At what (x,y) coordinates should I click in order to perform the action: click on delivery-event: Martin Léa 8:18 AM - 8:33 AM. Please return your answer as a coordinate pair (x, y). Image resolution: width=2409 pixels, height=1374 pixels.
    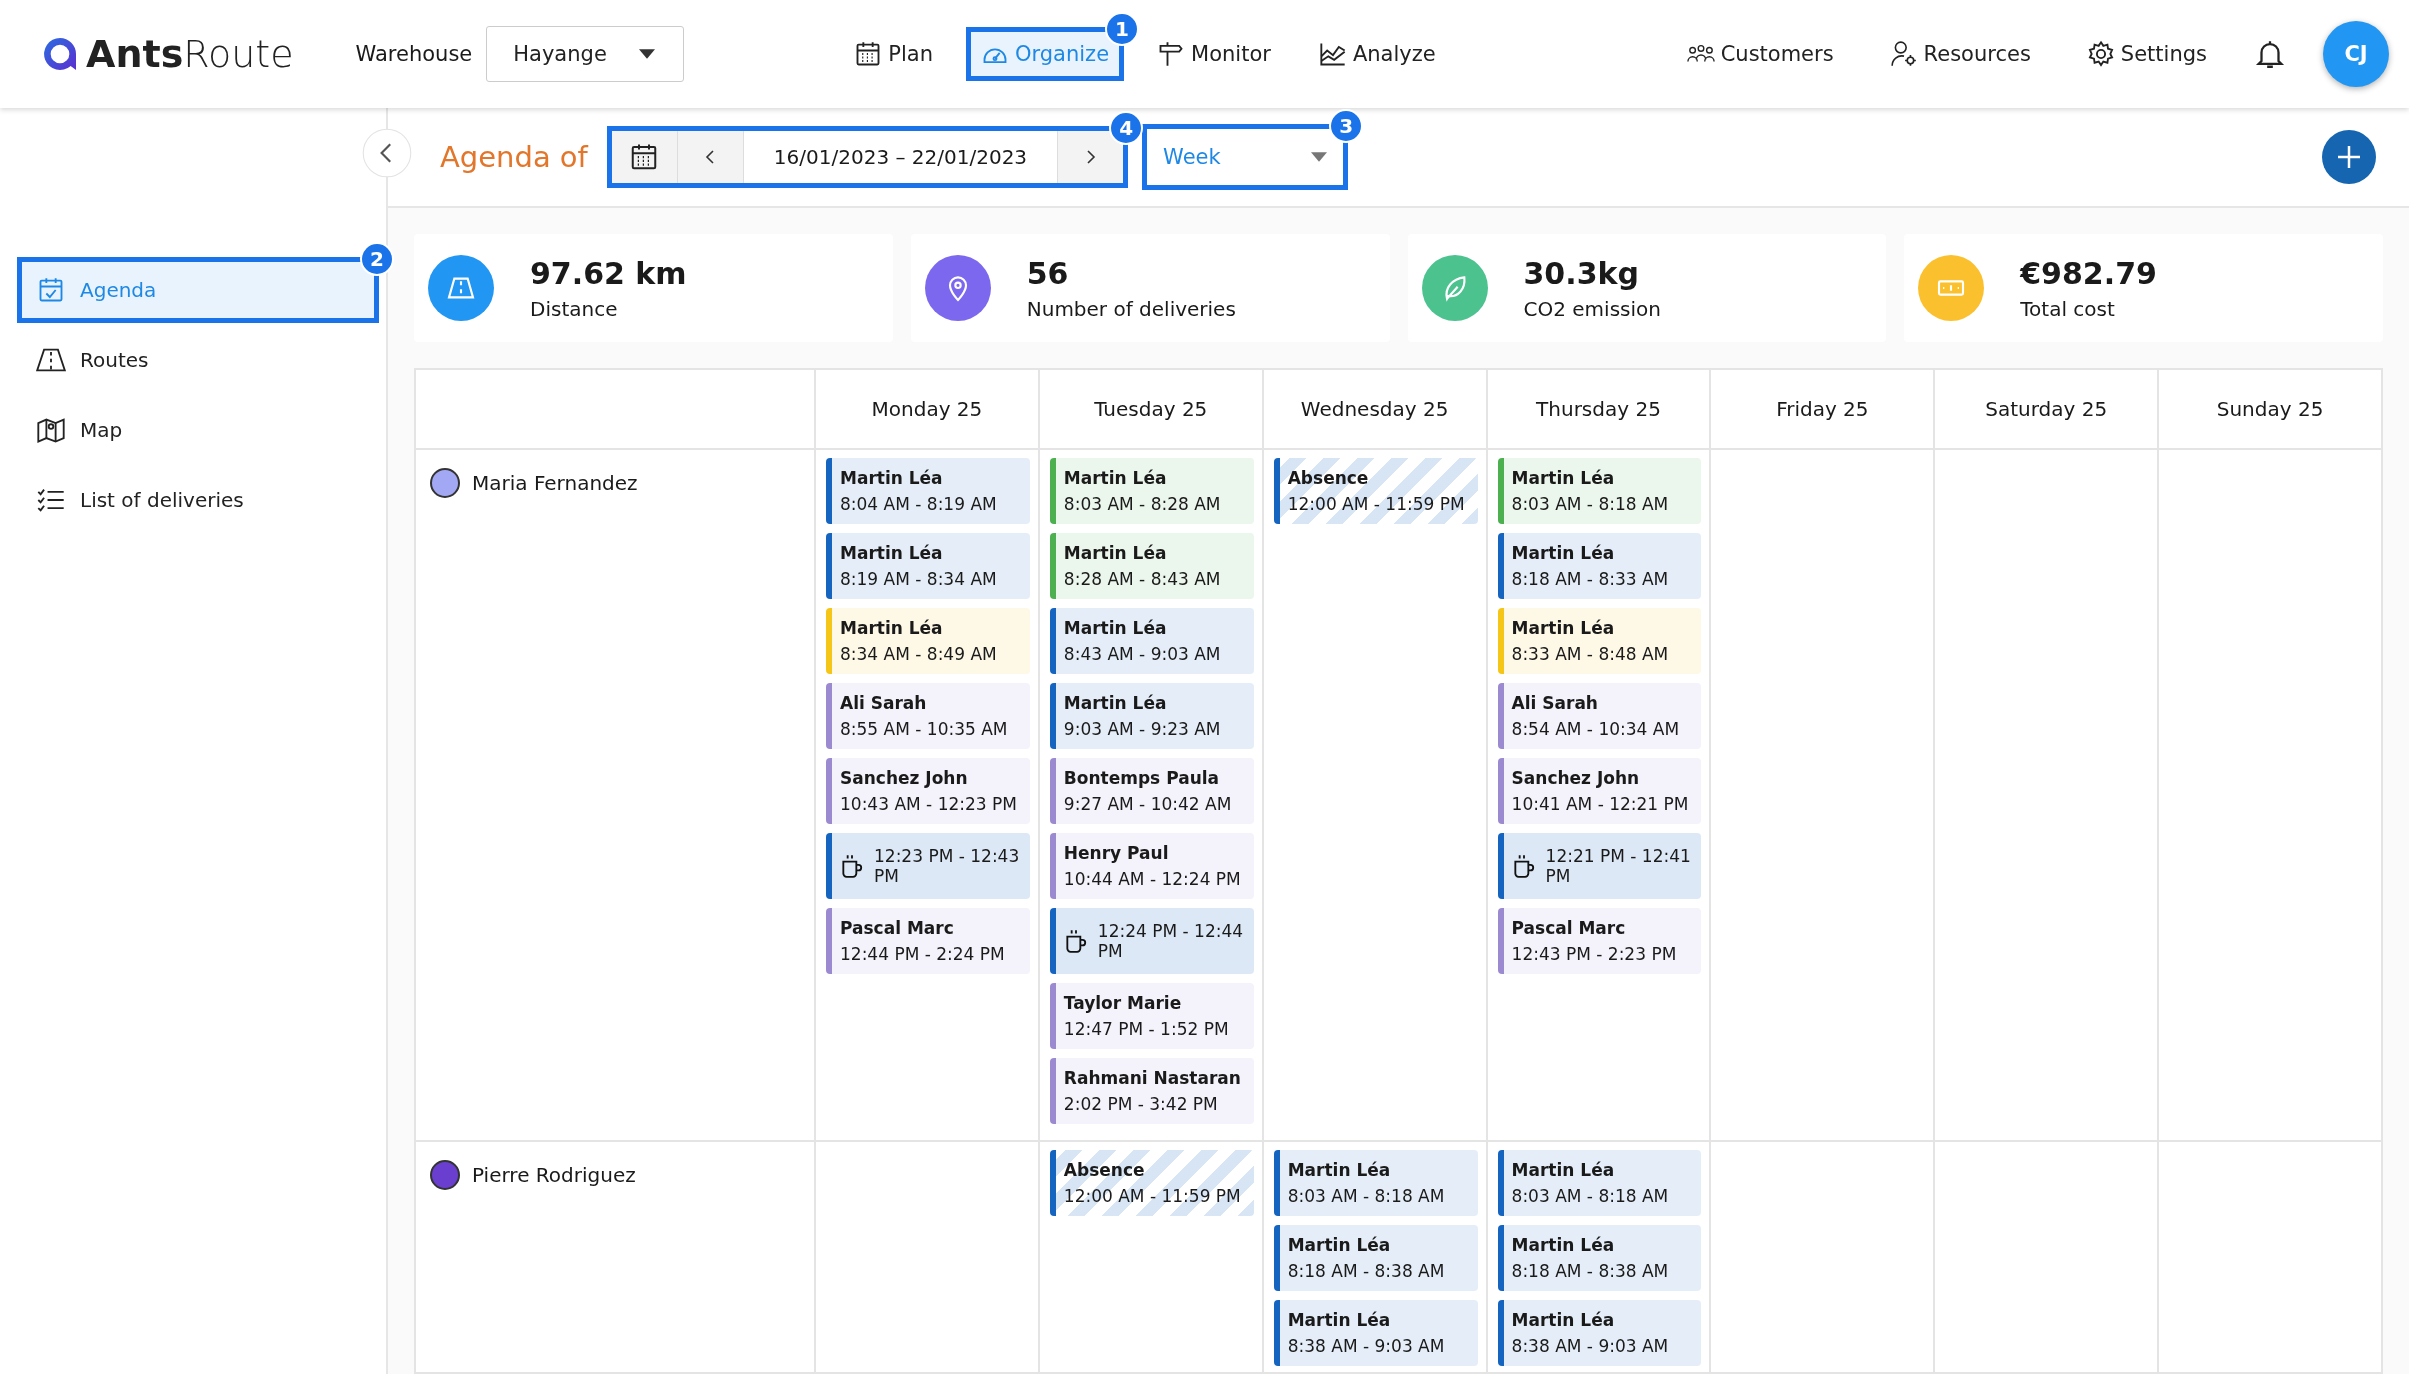
    Looking at the image, I should click on (1599, 566).